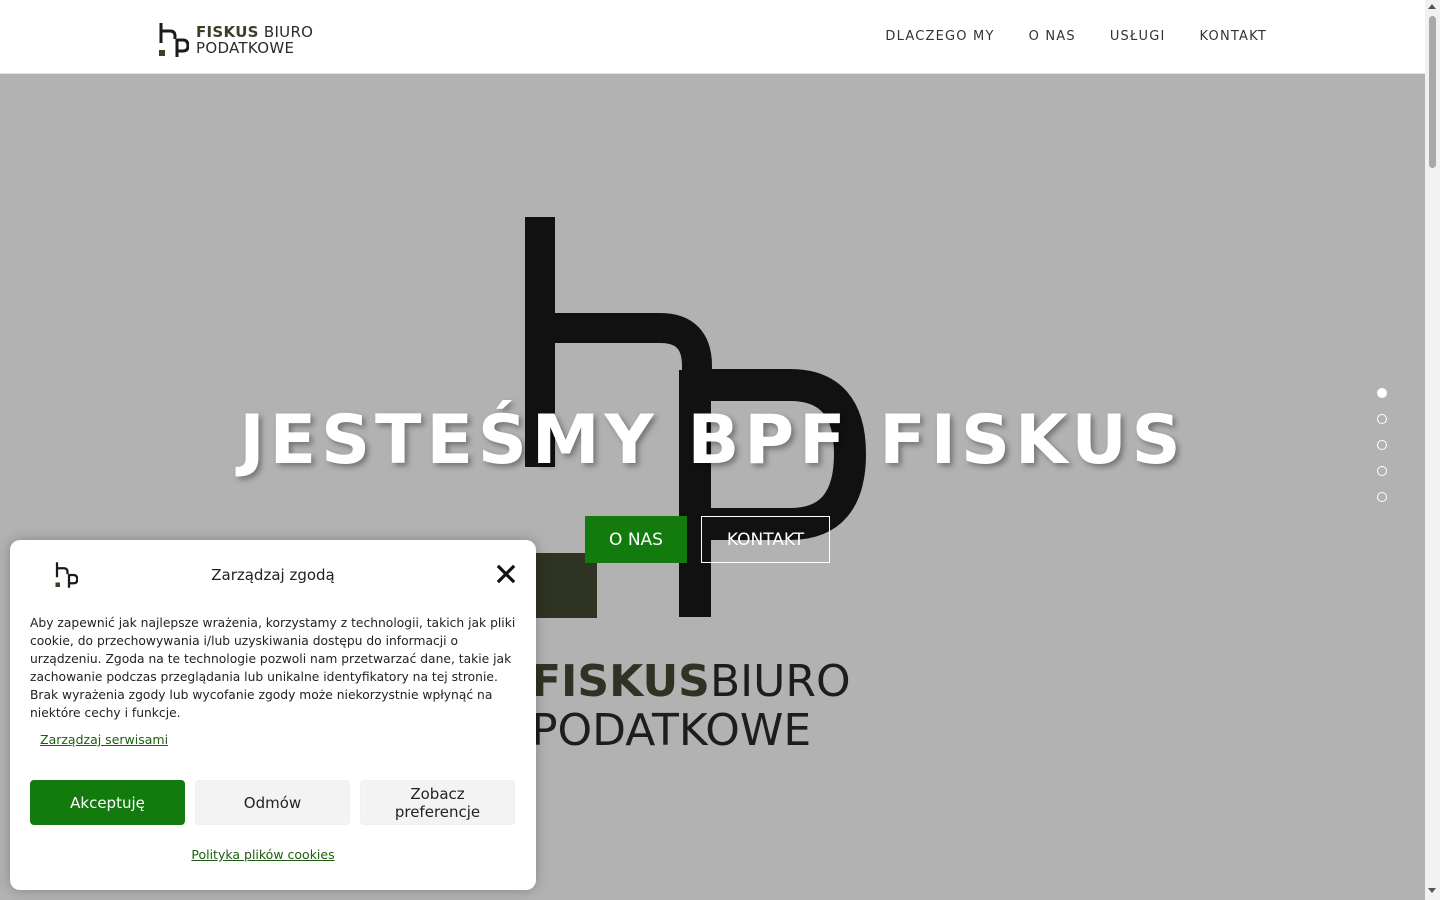 The height and width of the screenshot is (900, 1440). I want to click on main-nav: DLACZEGO MY O NAS USŁUGI KONTAKT, so click(1076, 36).